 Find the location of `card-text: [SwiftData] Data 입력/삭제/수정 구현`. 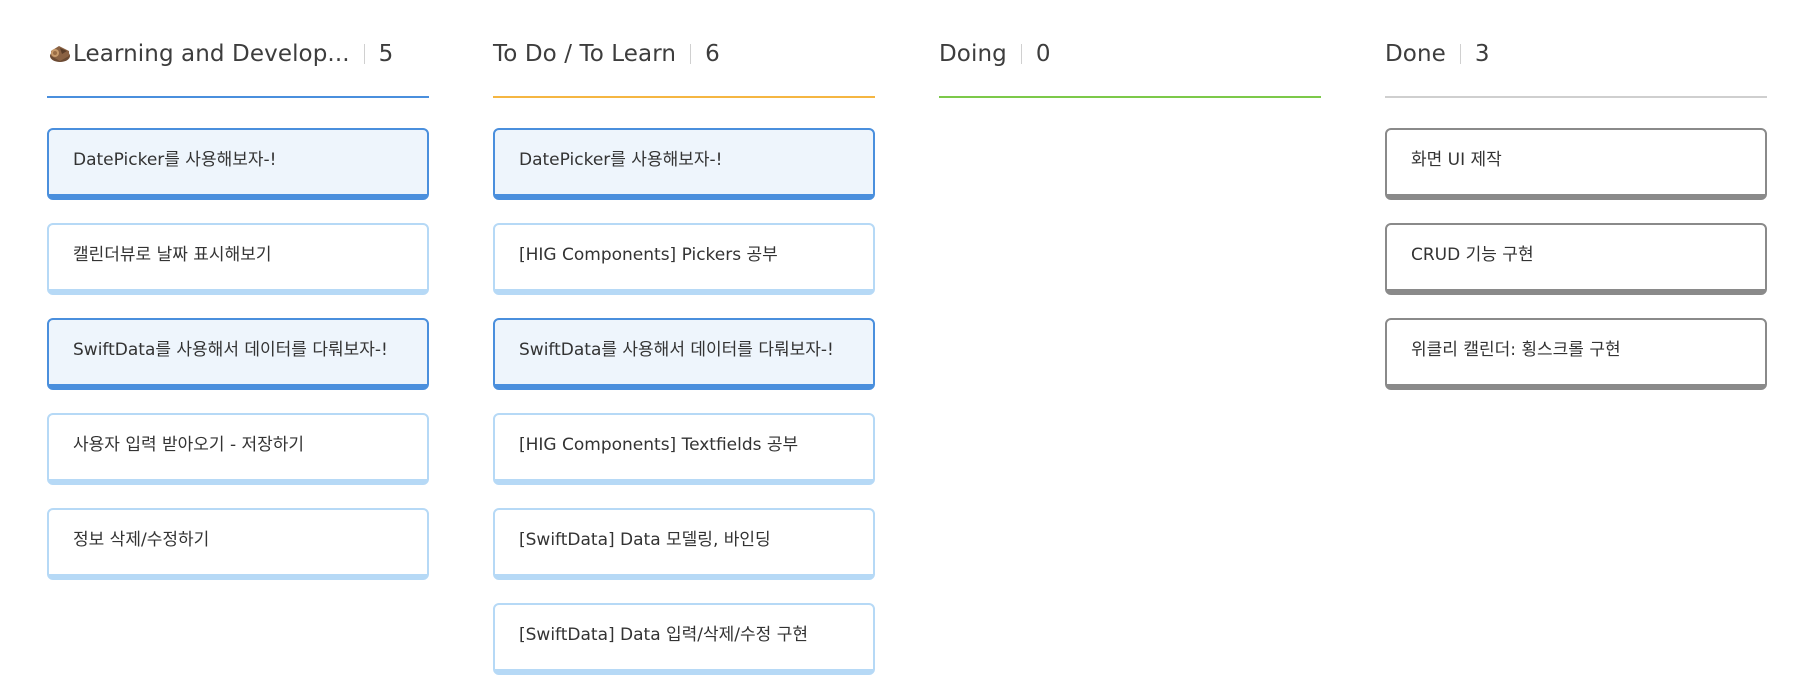

card-text: [SwiftData] Data 입력/삭제/수정 구현 is located at coordinates (664, 635).